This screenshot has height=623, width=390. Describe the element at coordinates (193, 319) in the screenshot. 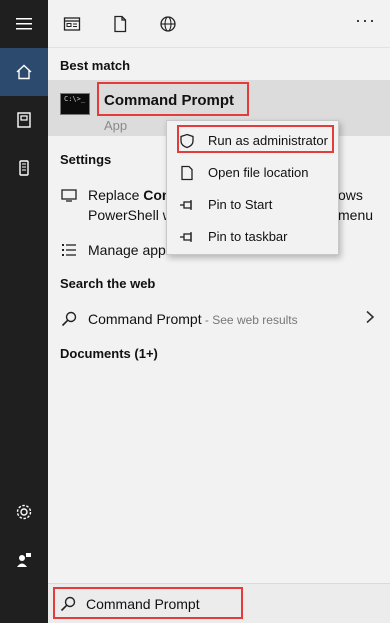

I see `web-search-label: Command Prompt - See web results` at that location.